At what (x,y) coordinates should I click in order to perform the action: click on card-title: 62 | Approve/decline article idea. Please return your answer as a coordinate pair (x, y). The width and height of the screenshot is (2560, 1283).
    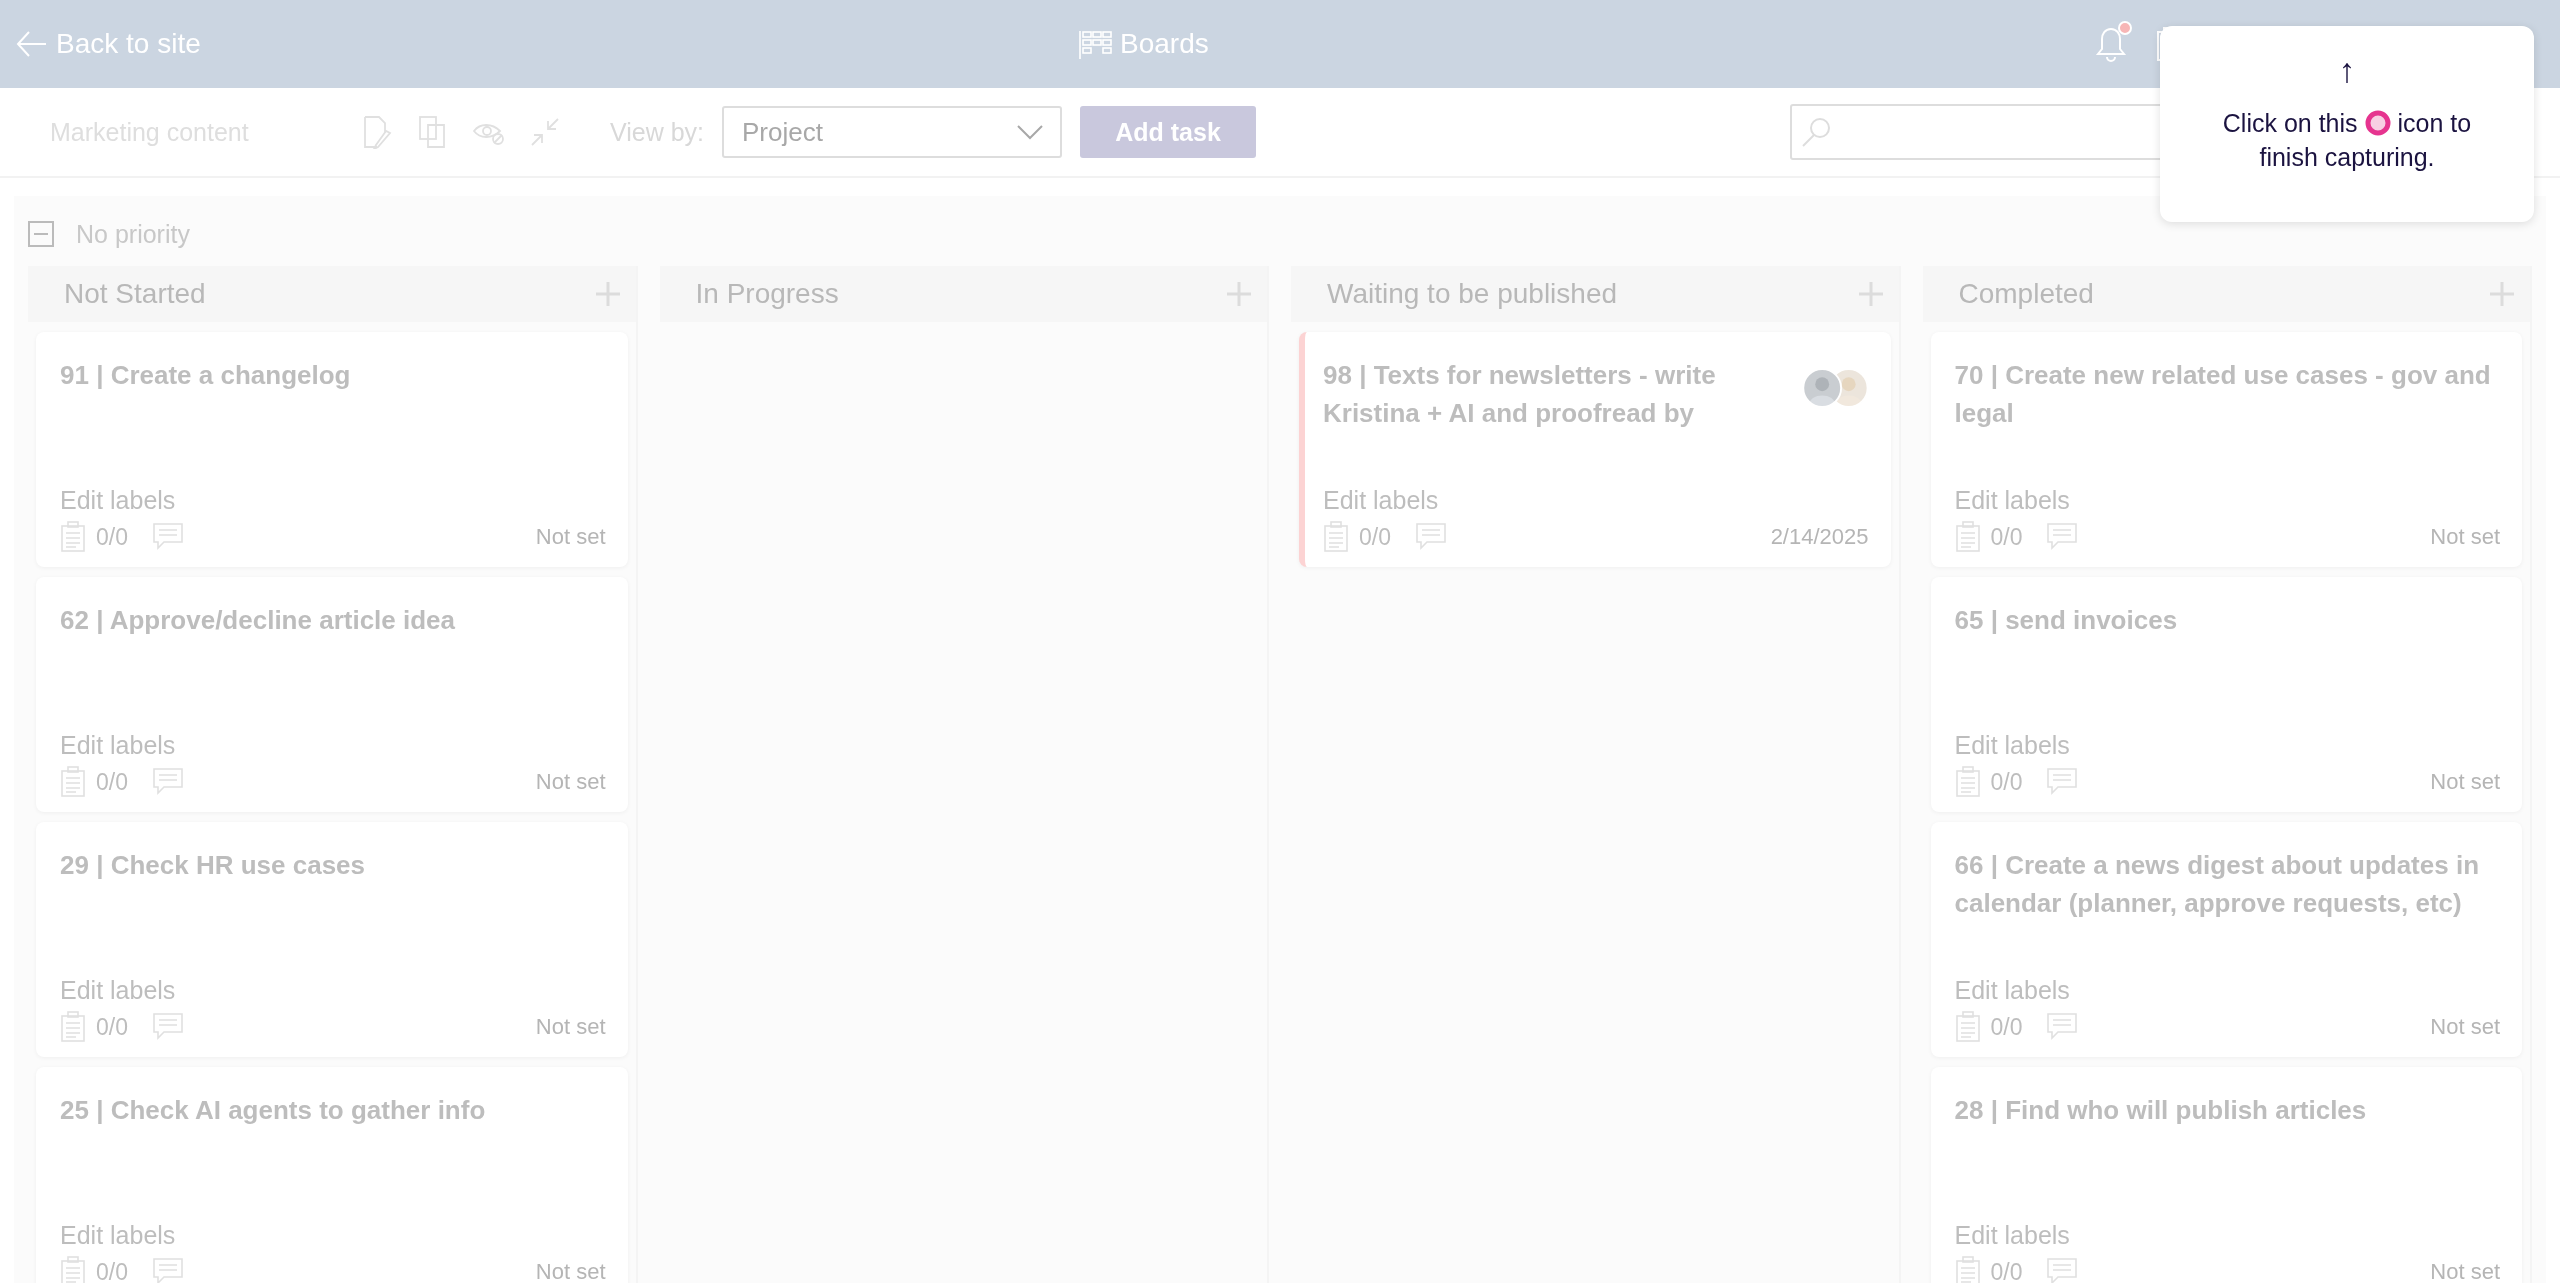
    Looking at the image, I should click on (258, 620).